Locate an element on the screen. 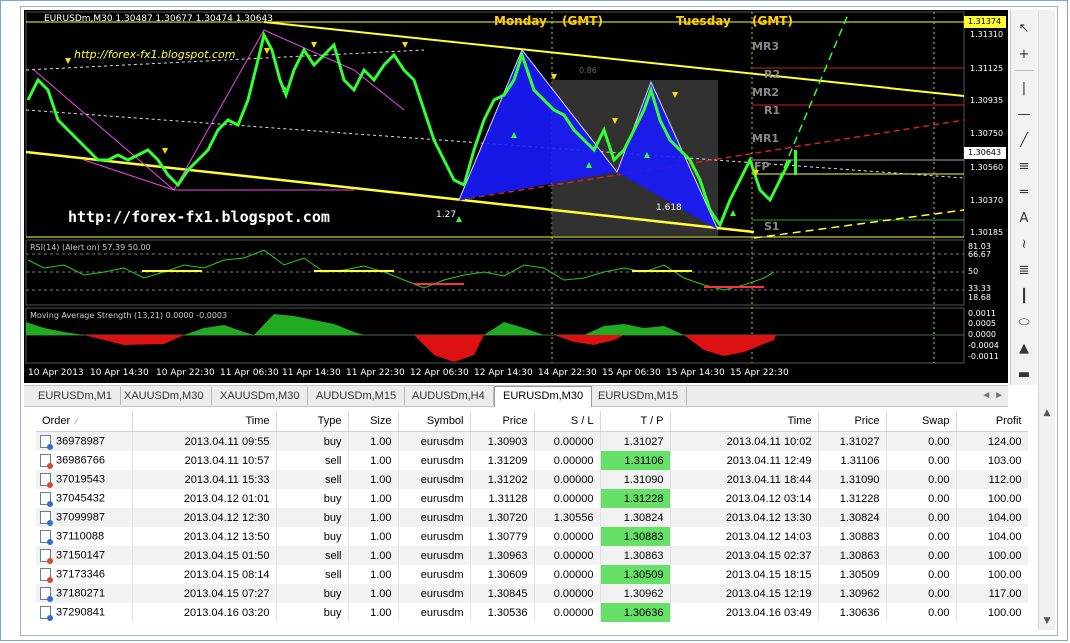 Image resolution: width=1070 pixels, height=643 pixels. parallel-lines-icon: ═ is located at coordinates (1024, 192).